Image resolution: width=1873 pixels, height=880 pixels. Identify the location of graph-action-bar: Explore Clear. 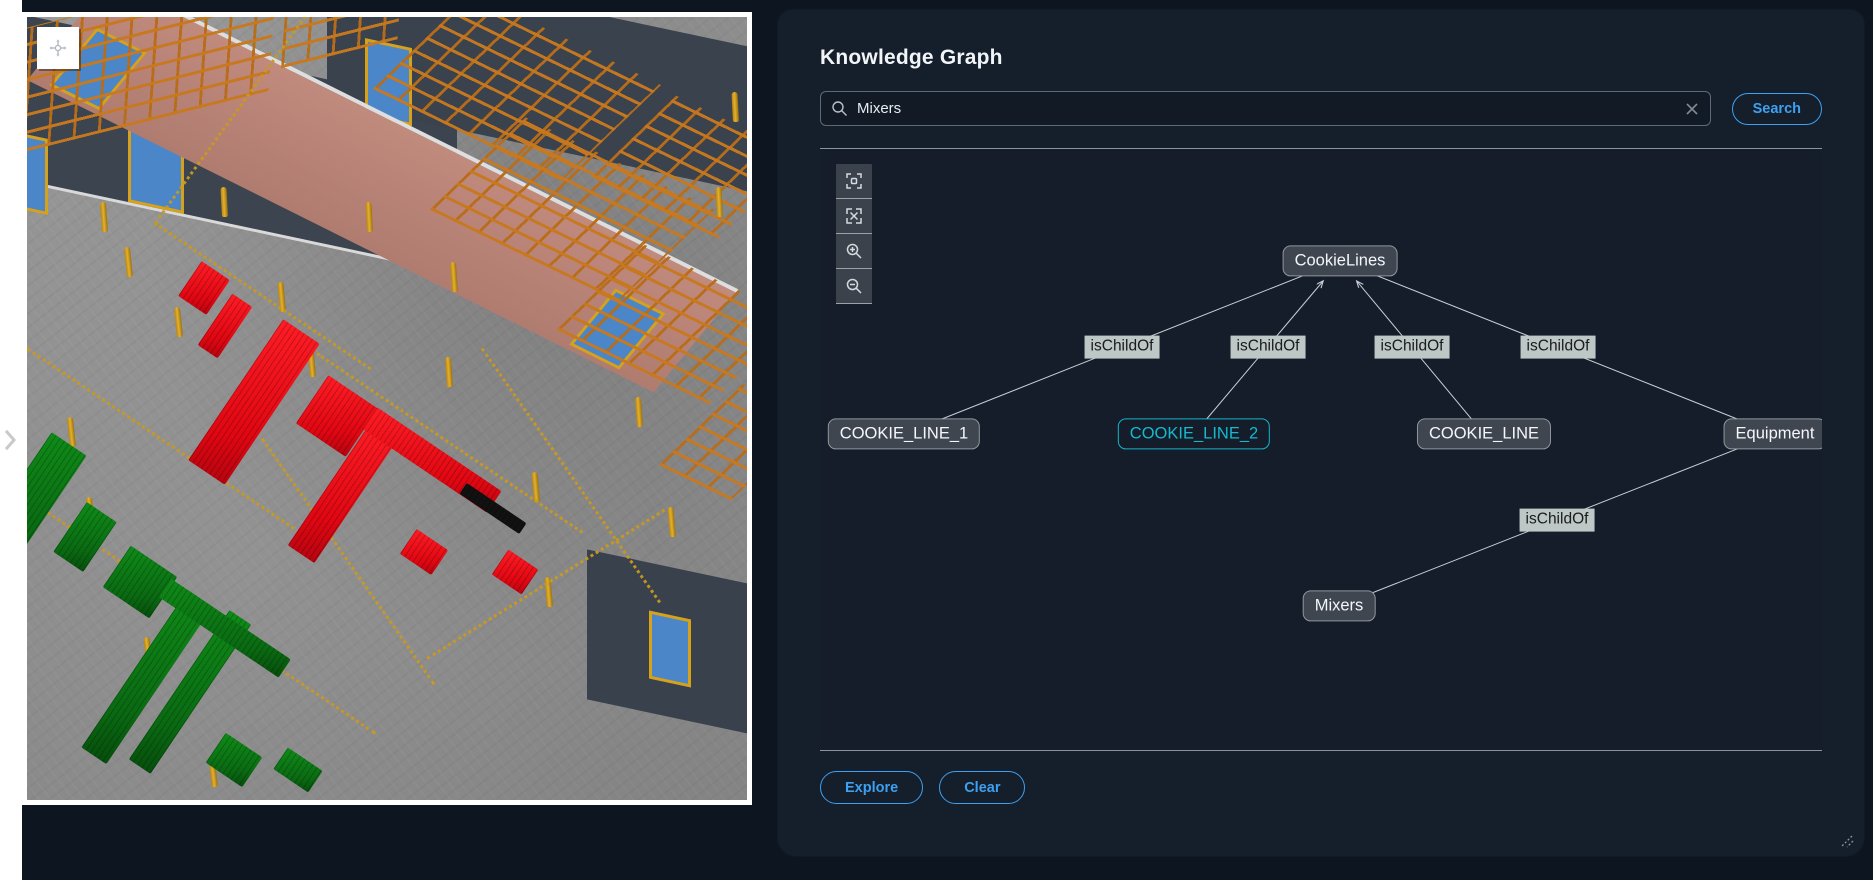
(1321, 777).